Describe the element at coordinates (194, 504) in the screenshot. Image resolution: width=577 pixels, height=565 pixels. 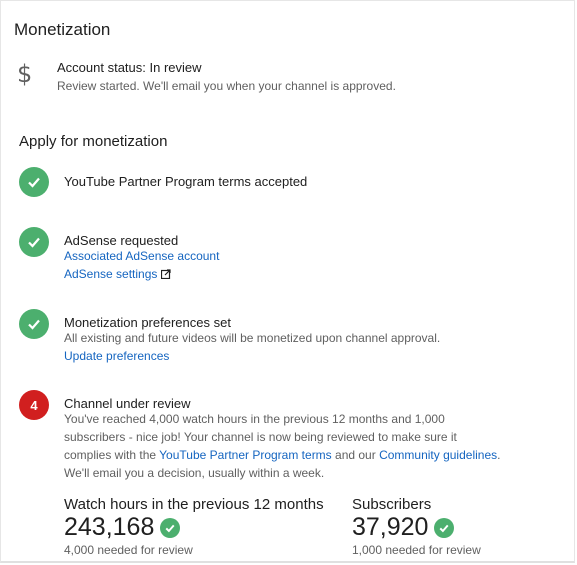
I see `watch-hours-label: Watch hours in the previous 12 months` at that location.